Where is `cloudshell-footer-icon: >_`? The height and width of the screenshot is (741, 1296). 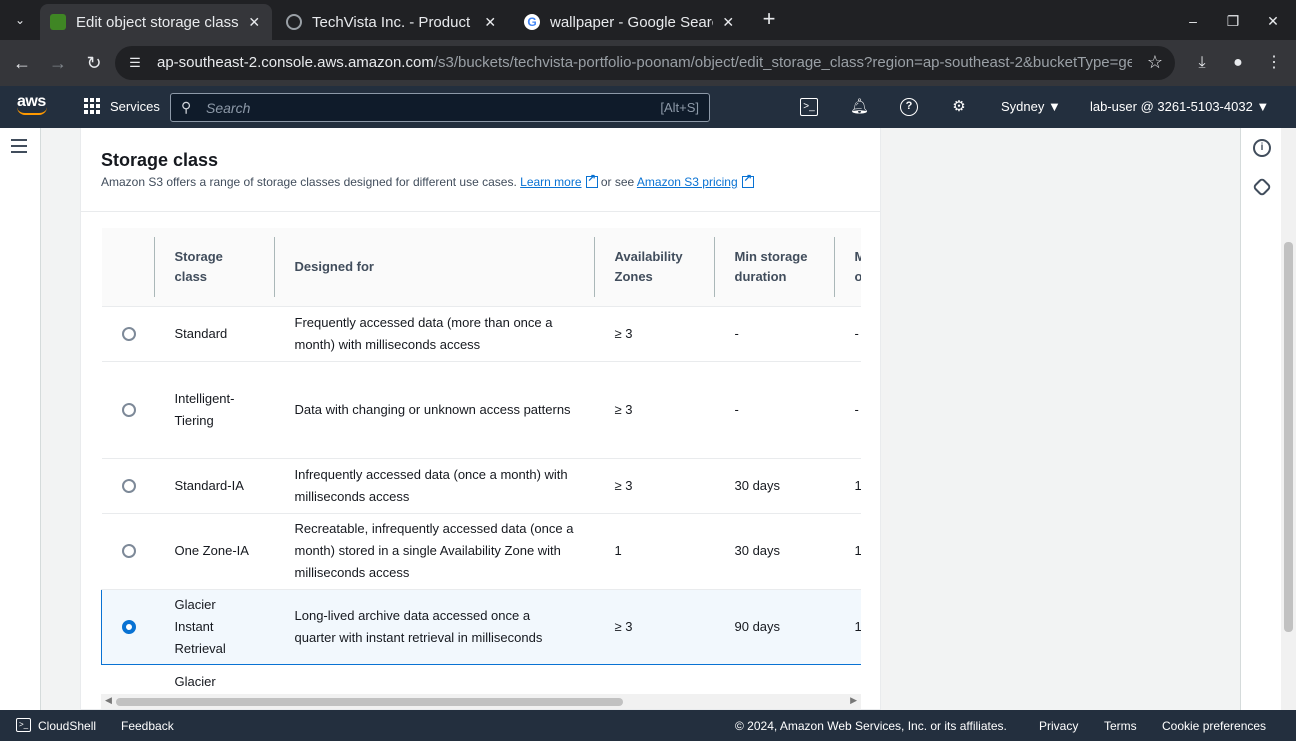
cloudshell-footer-icon: >_ is located at coordinates (23, 725).